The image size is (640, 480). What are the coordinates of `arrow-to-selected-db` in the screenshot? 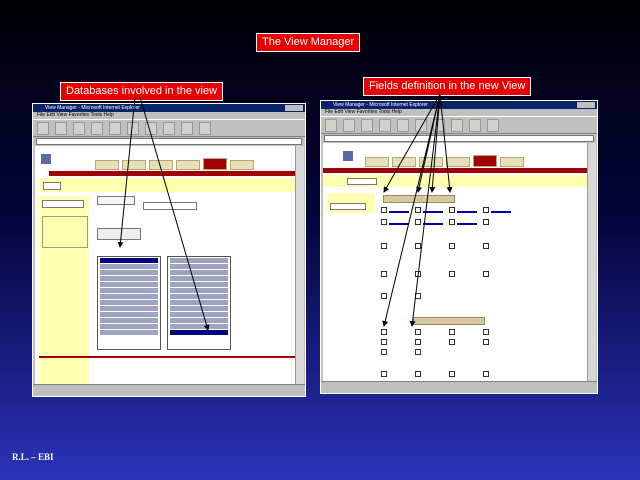 It's located at (174, 213).